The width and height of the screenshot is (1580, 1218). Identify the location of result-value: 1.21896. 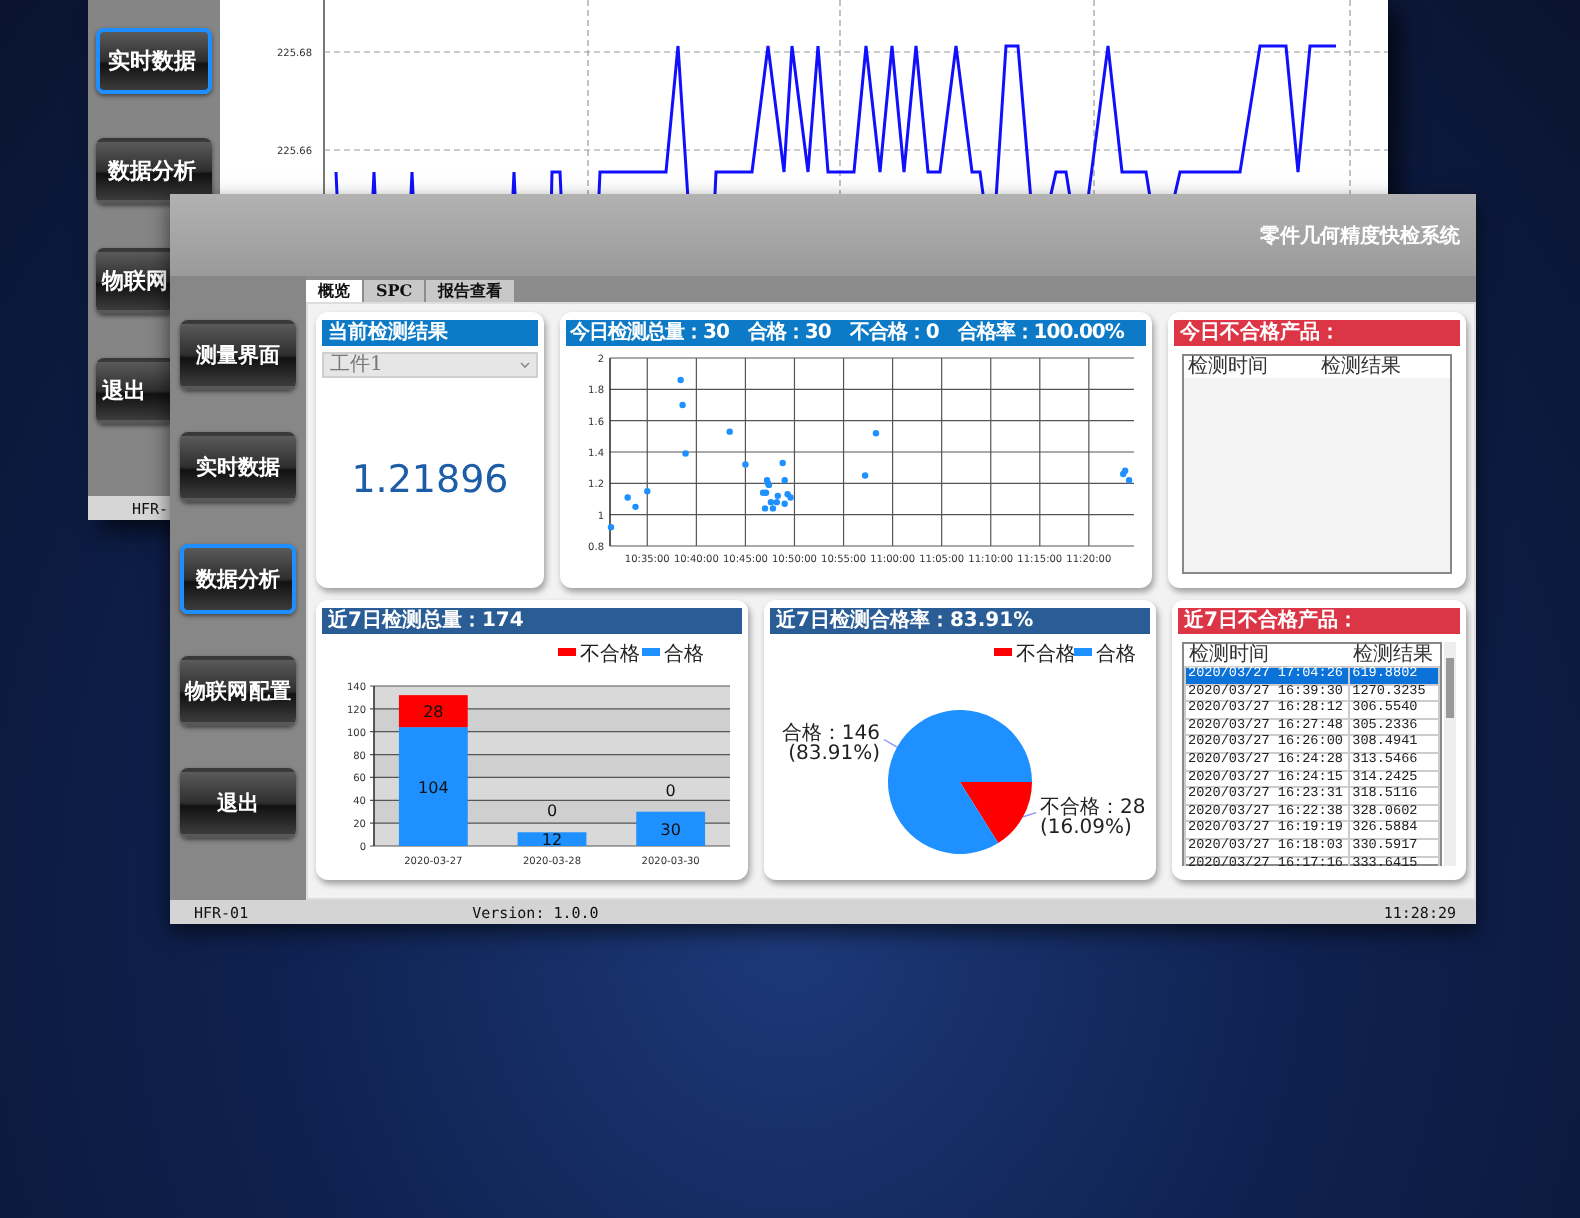
(430, 479).